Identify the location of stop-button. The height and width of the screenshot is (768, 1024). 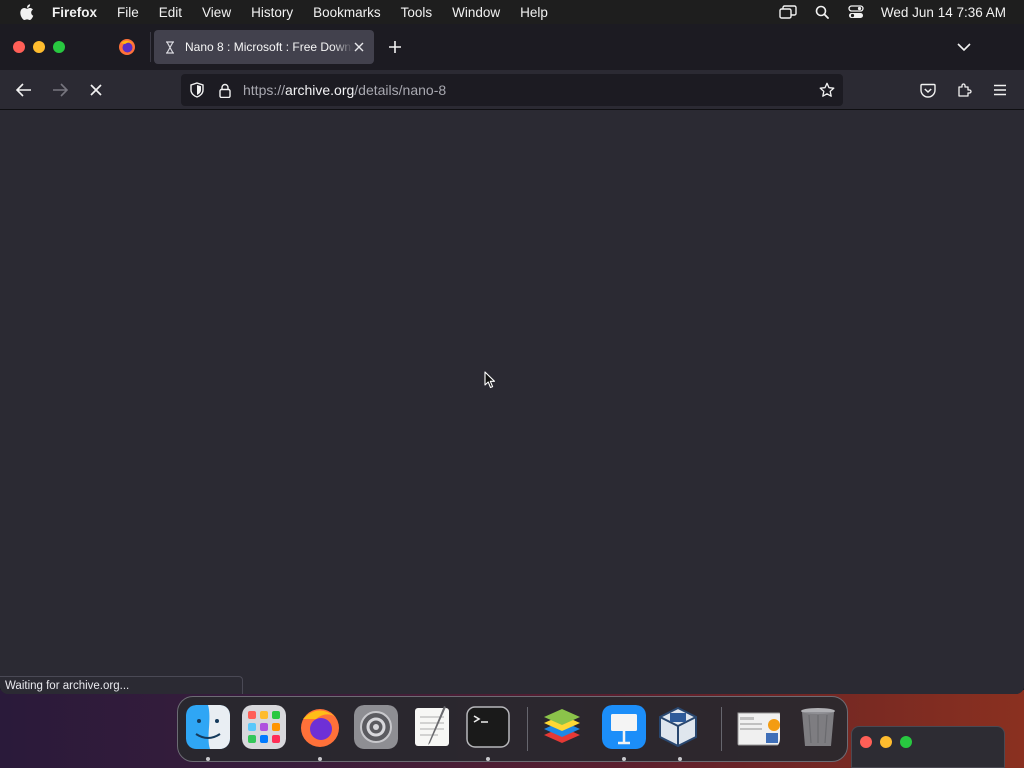
(96, 90).